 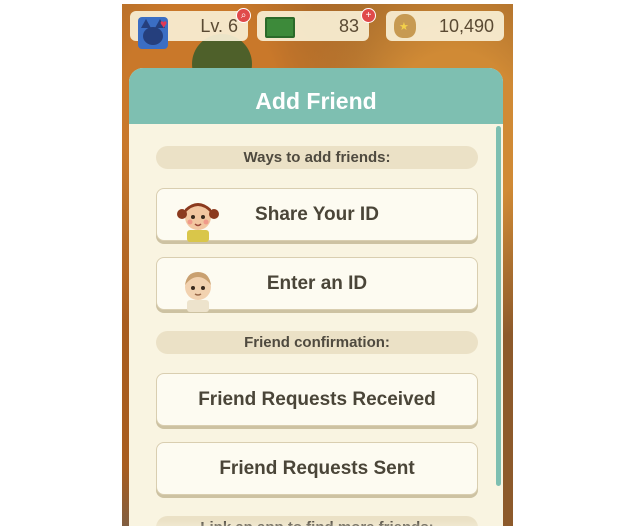 I want to click on share-id-button: Share Your ID, so click(x=317, y=215).